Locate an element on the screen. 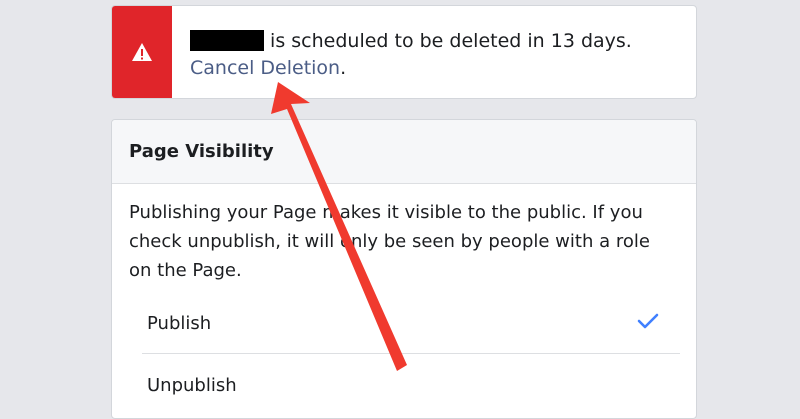 The image size is (800, 419). annotation-arrow is located at coordinates (339, 226).